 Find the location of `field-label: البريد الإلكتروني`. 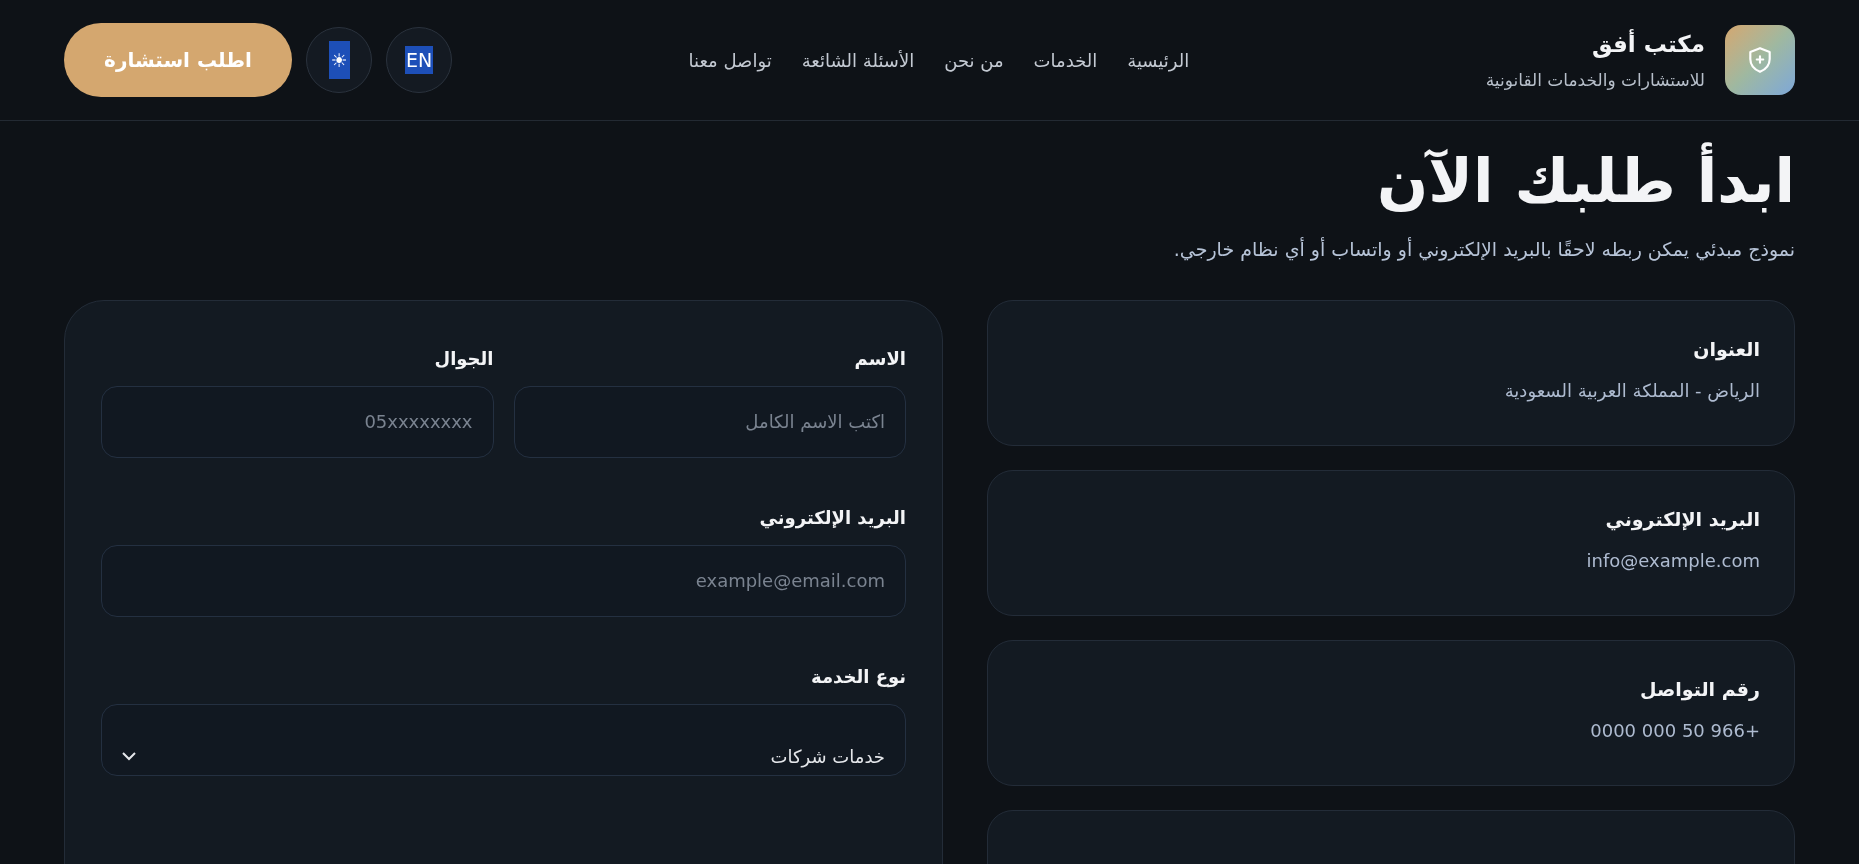

field-label: البريد الإلكتروني is located at coordinates (832, 518).